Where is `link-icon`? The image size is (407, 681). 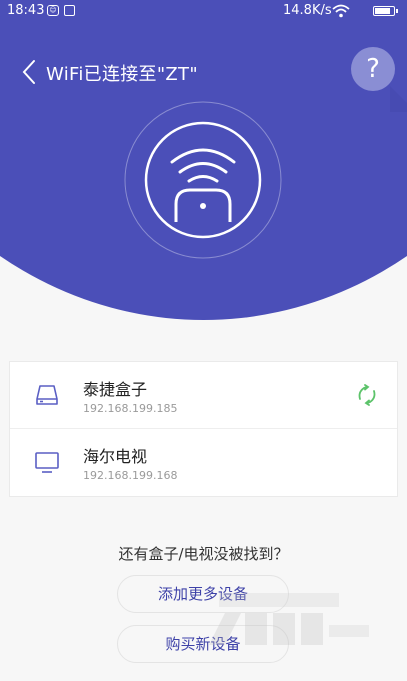
link-icon is located at coordinates (367, 395).